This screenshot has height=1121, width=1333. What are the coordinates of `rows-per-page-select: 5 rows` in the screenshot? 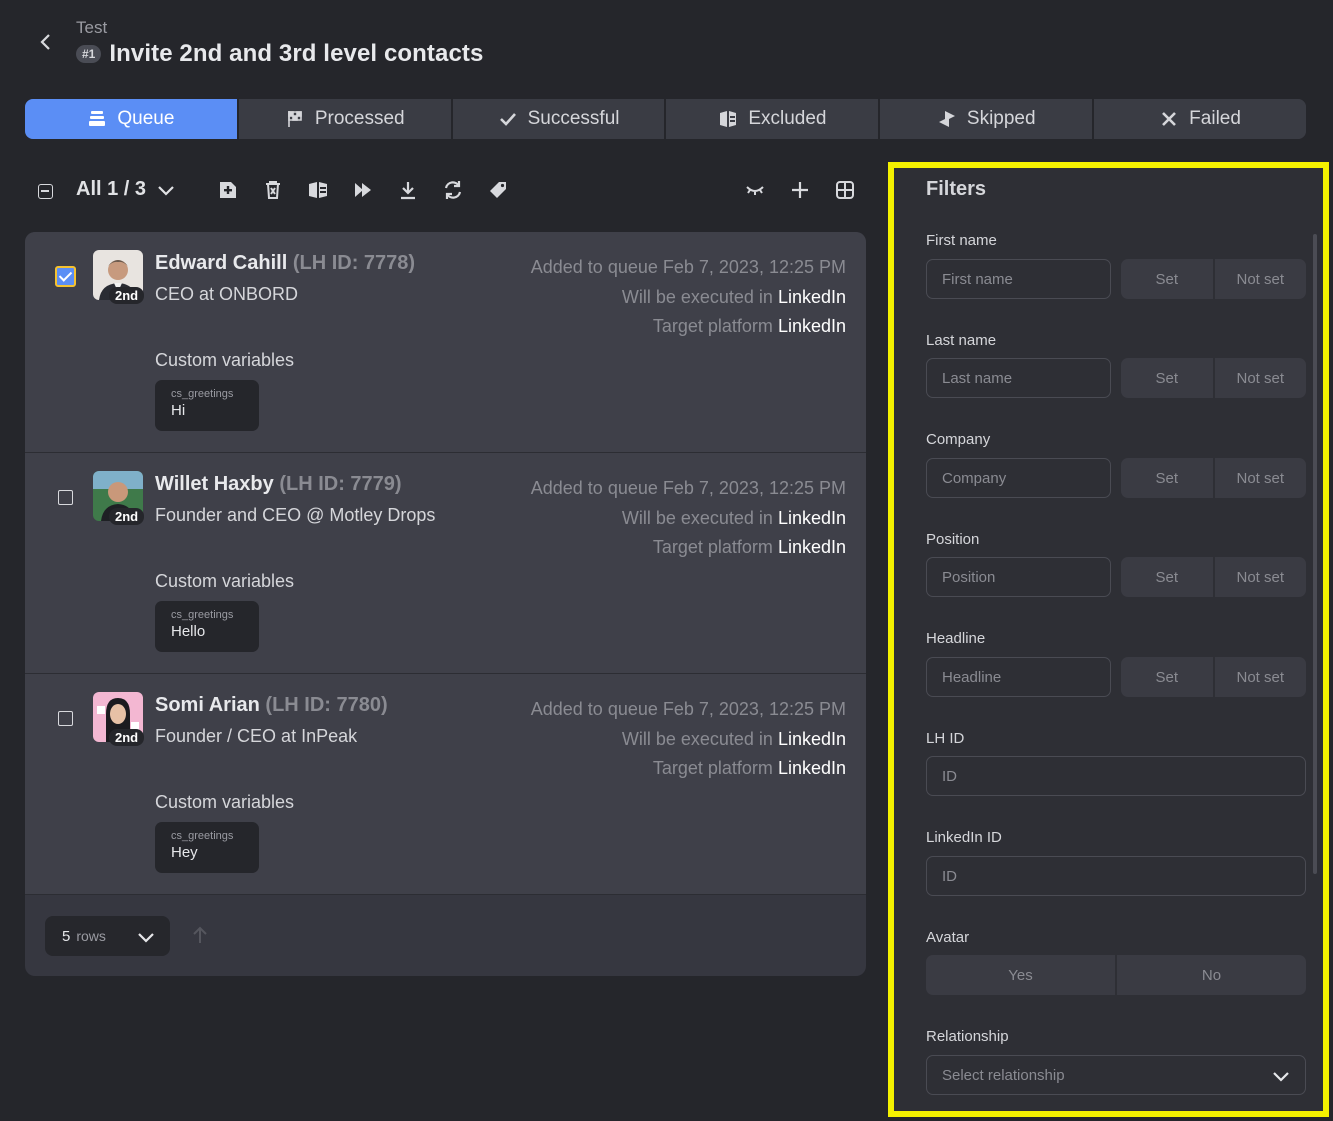 It's located at (107, 936).